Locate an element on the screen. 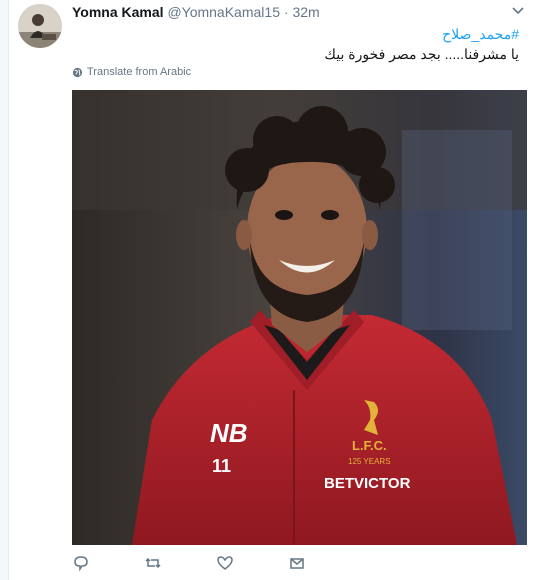  globe-icon is located at coordinates (77, 72).